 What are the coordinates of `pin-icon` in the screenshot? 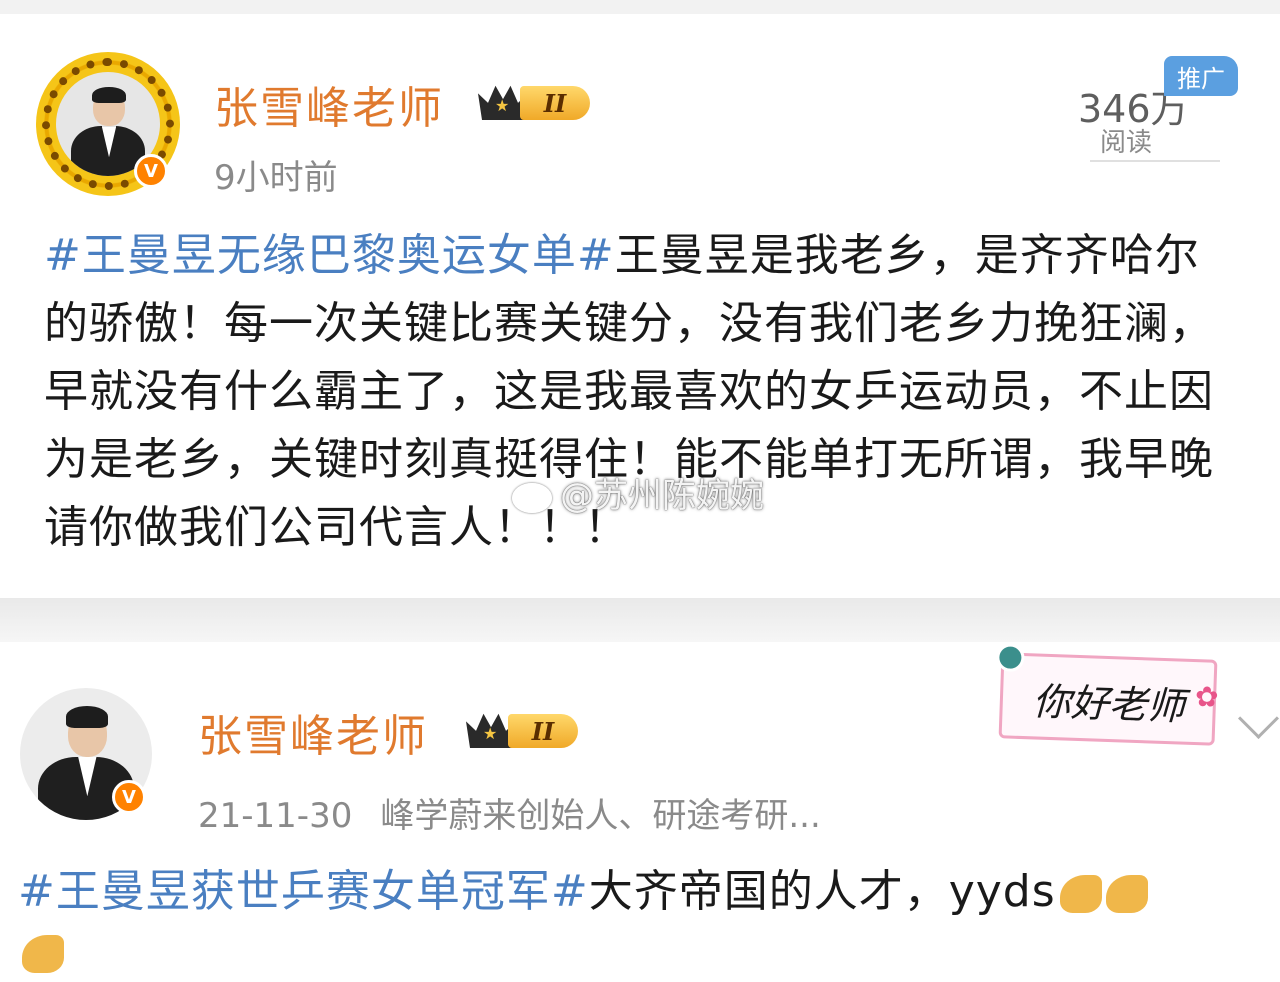 It's located at (1010, 658).